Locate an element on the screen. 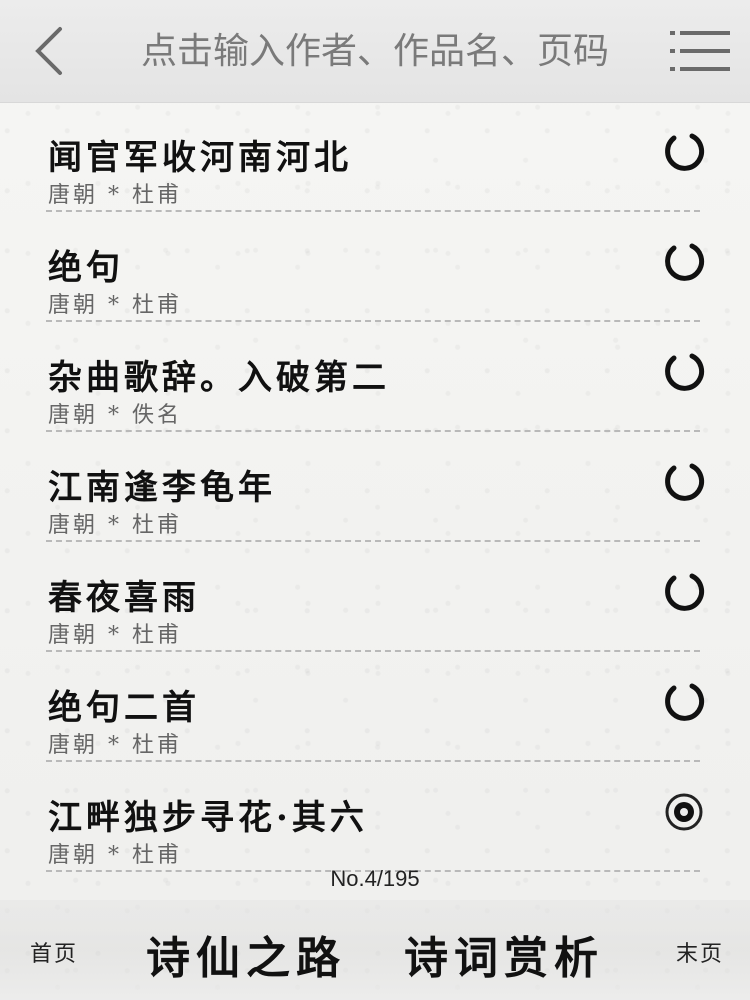 This screenshot has width=750, height=1000. poem-meta: 唐朝 * 佚名 is located at coordinates (115, 415).